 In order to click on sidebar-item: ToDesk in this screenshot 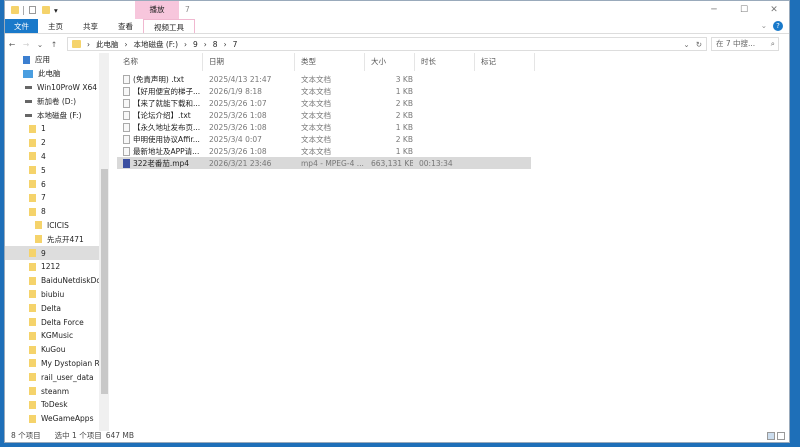, I will do `click(57, 405)`.